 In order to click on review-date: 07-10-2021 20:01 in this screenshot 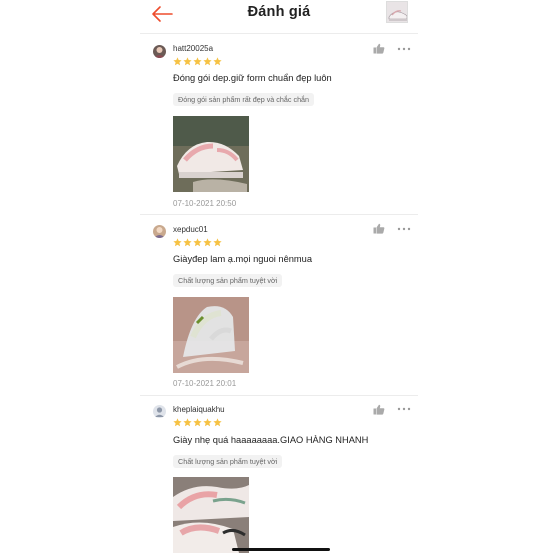, I will do `click(205, 383)`.